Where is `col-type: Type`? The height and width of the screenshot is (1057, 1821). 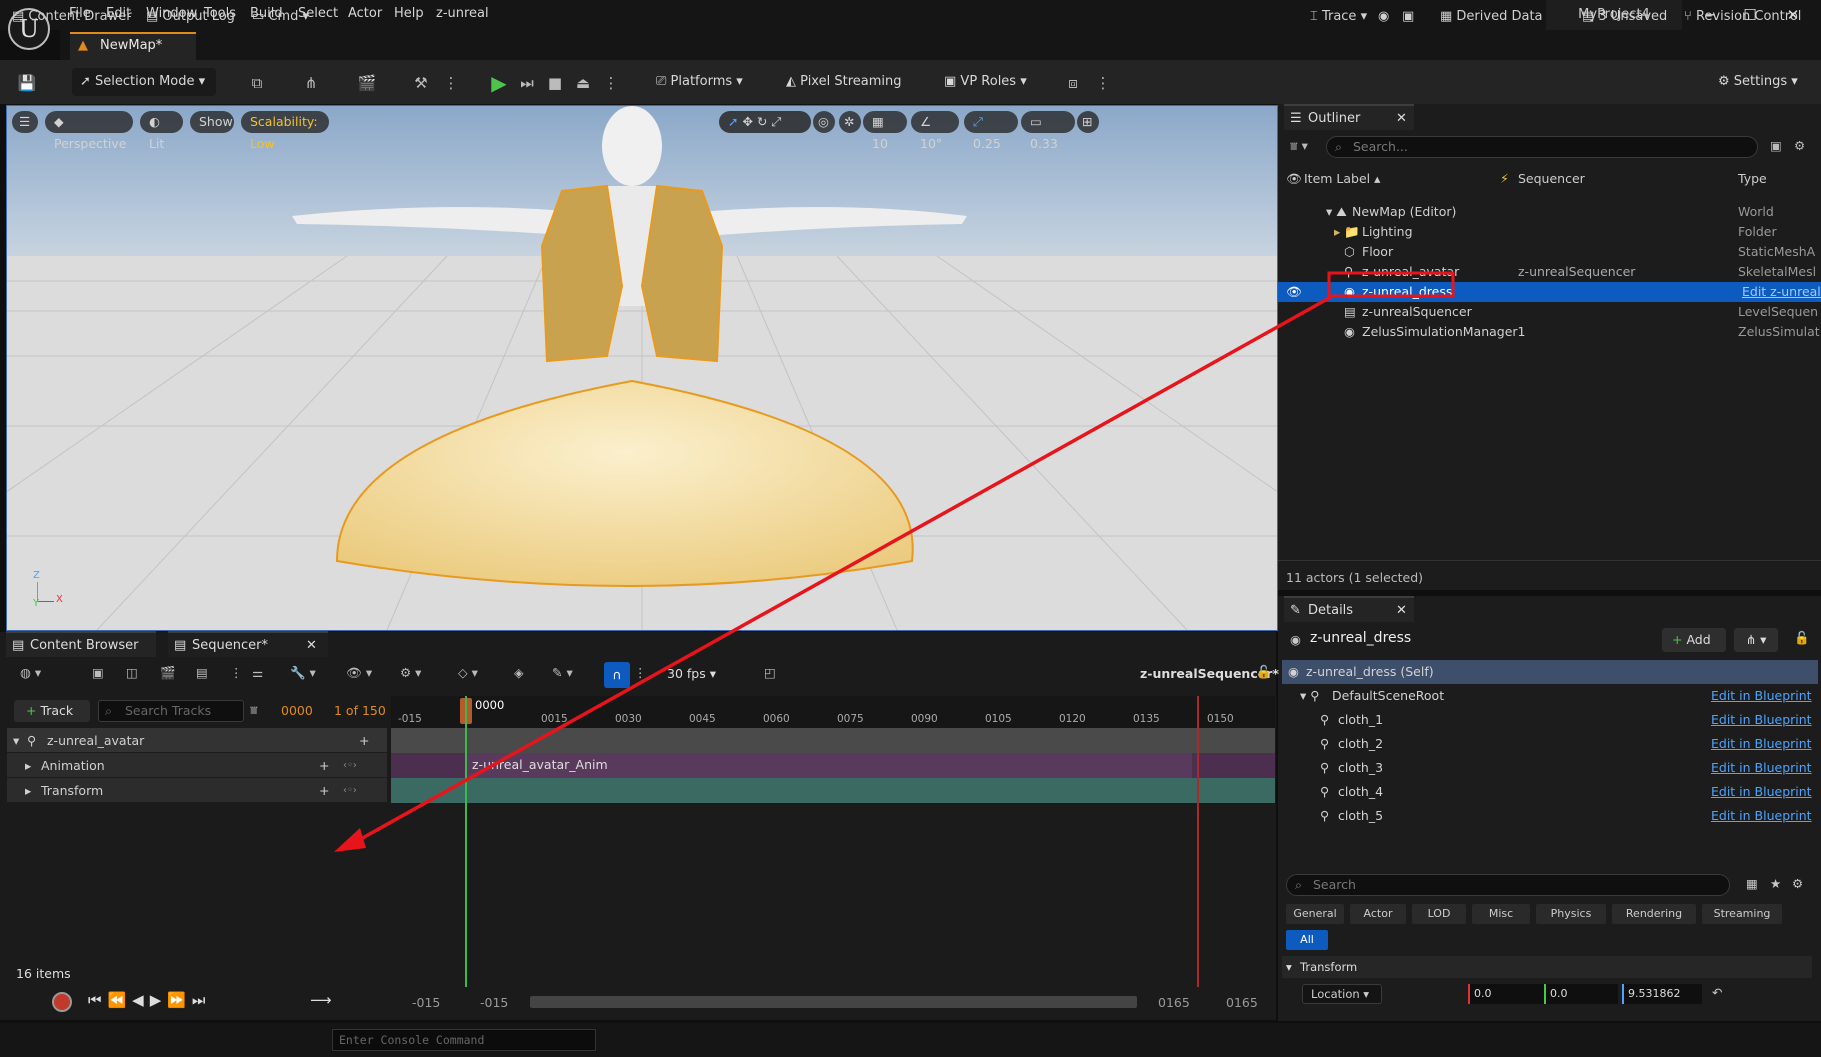
col-type: Type is located at coordinates (1752, 179).